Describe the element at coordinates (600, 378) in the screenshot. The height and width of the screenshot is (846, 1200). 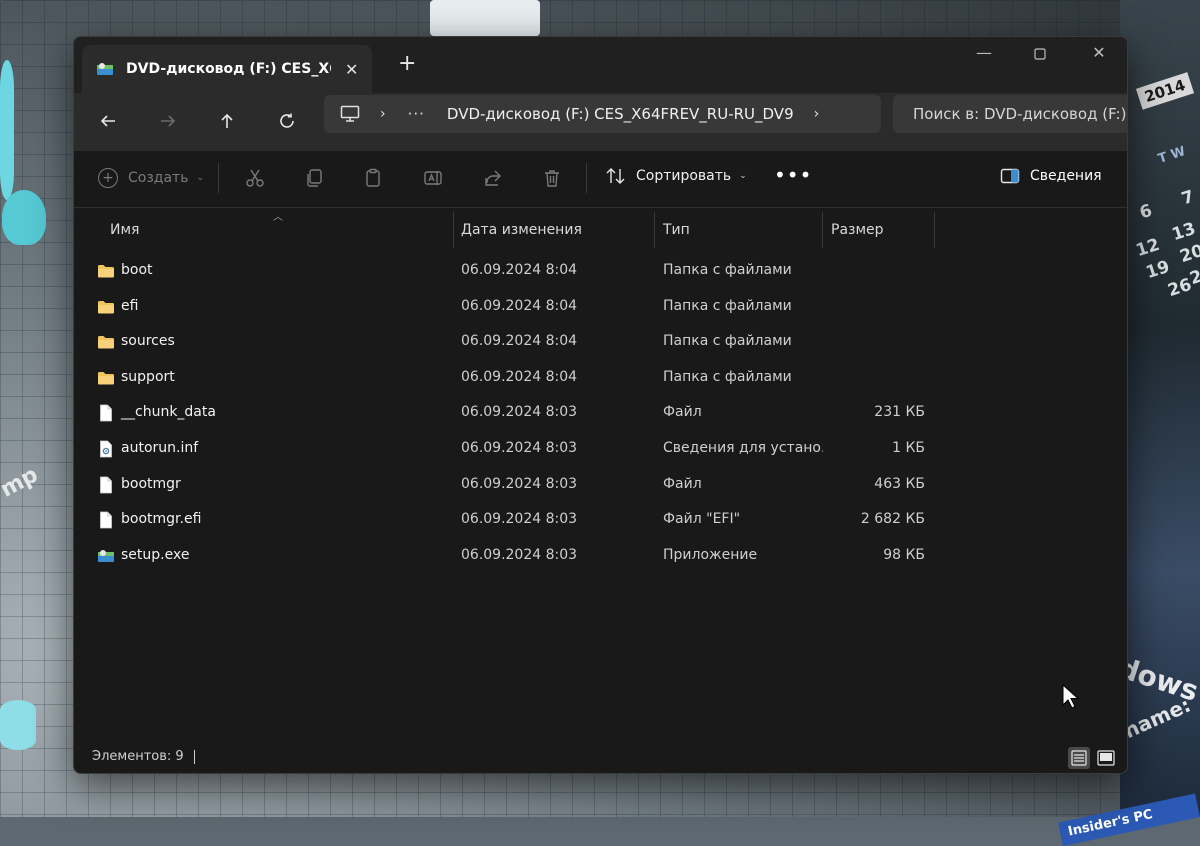
I see `file-row: support 06.09.2024 8:04 Папка с файлами` at that location.